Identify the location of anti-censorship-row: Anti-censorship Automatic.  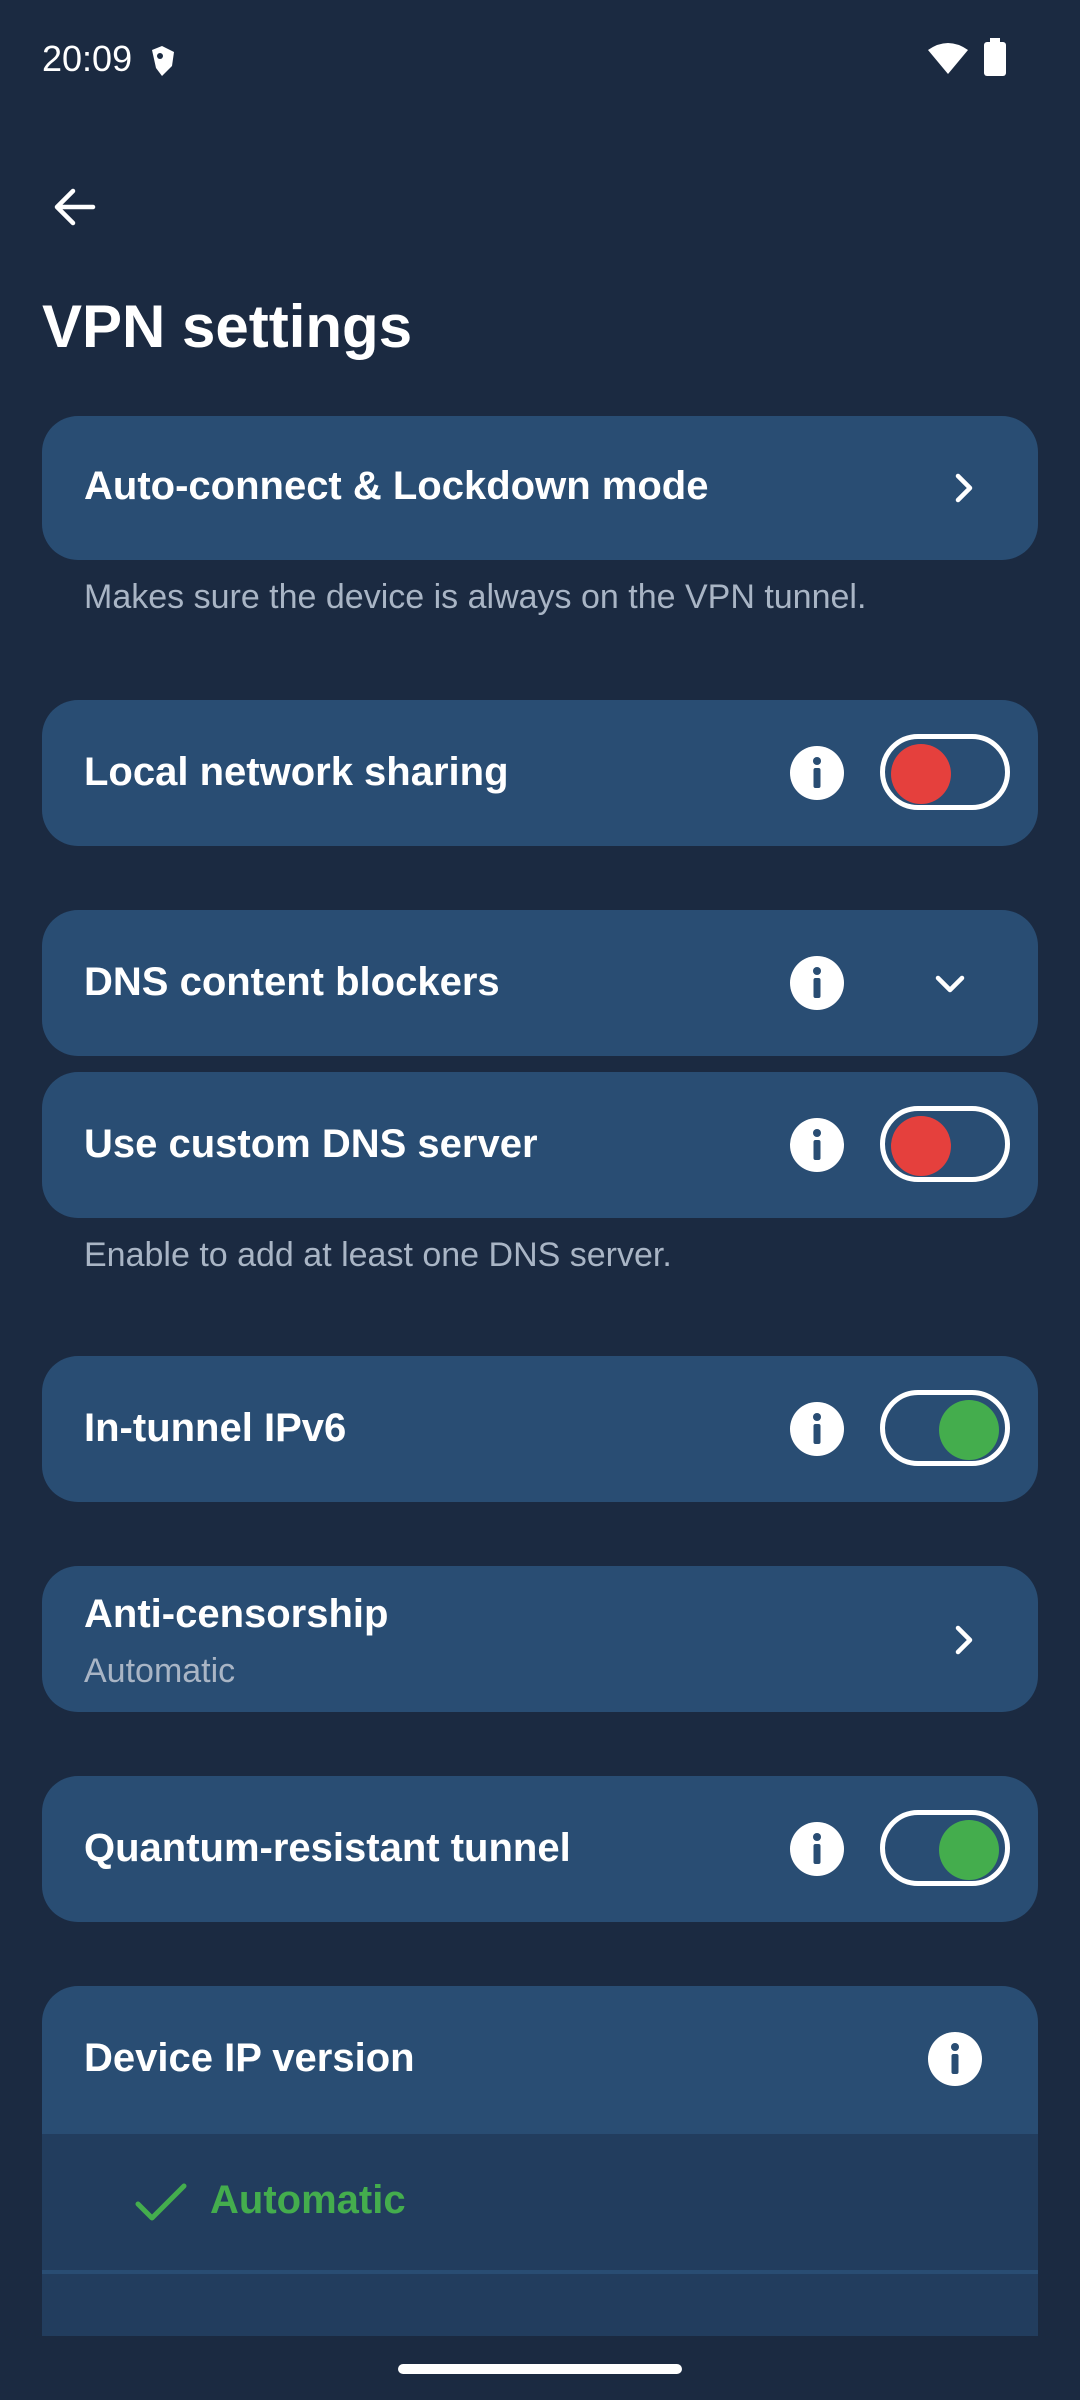
(540, 1639).